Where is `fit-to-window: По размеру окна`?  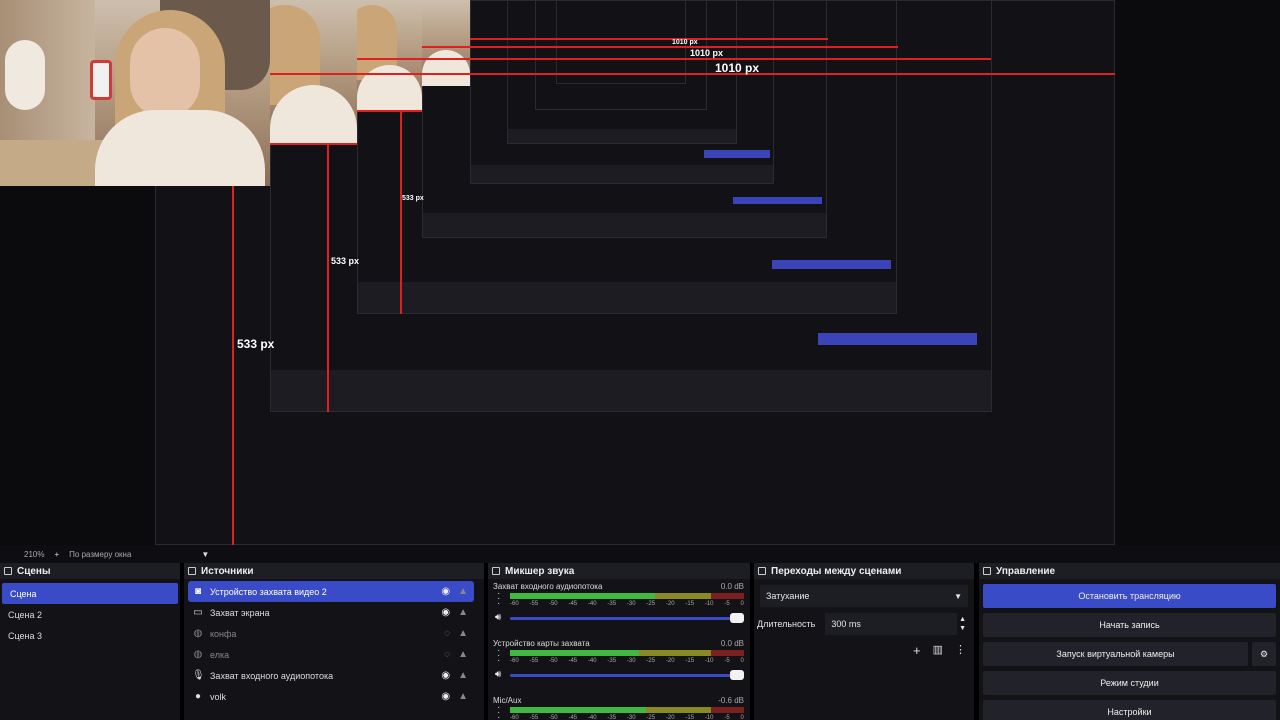 fit-to-window: По размеру окна is located at coordinates (100, 554).